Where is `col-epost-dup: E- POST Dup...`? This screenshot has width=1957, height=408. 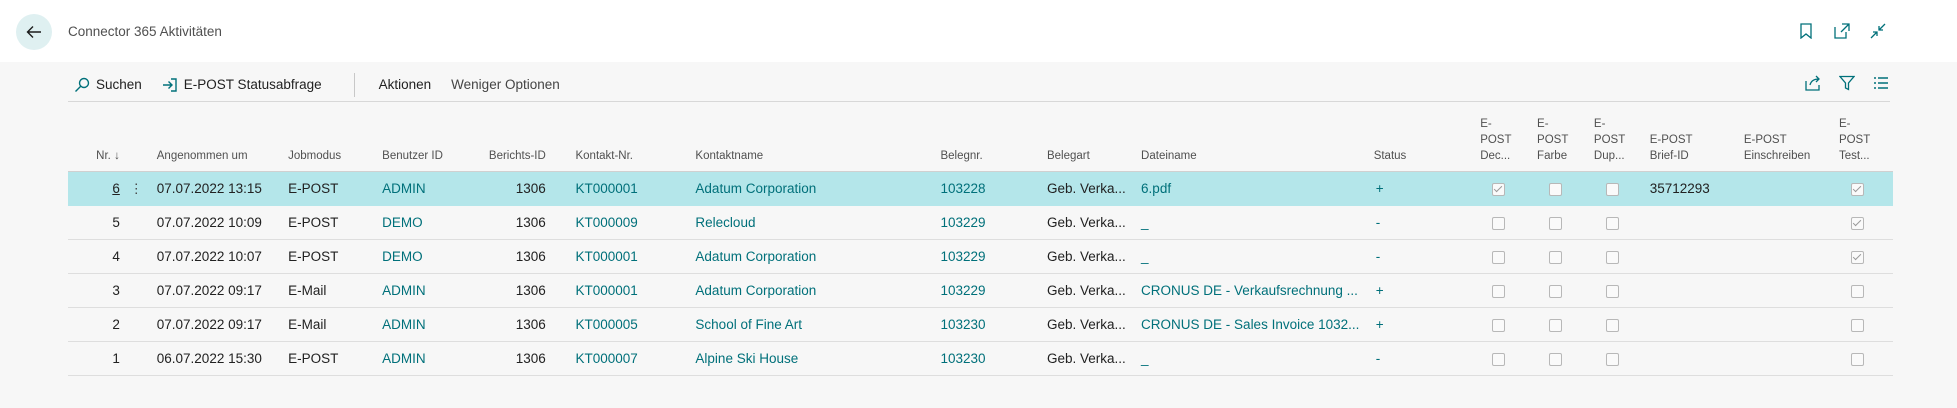
col-epost-dup: E- POST Dup... is located at coordinates (1617, 140).